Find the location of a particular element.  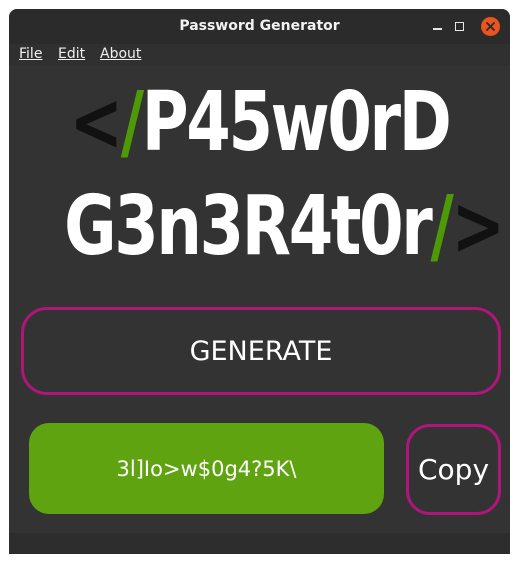

status-bar is located at coordinates (259, 543).